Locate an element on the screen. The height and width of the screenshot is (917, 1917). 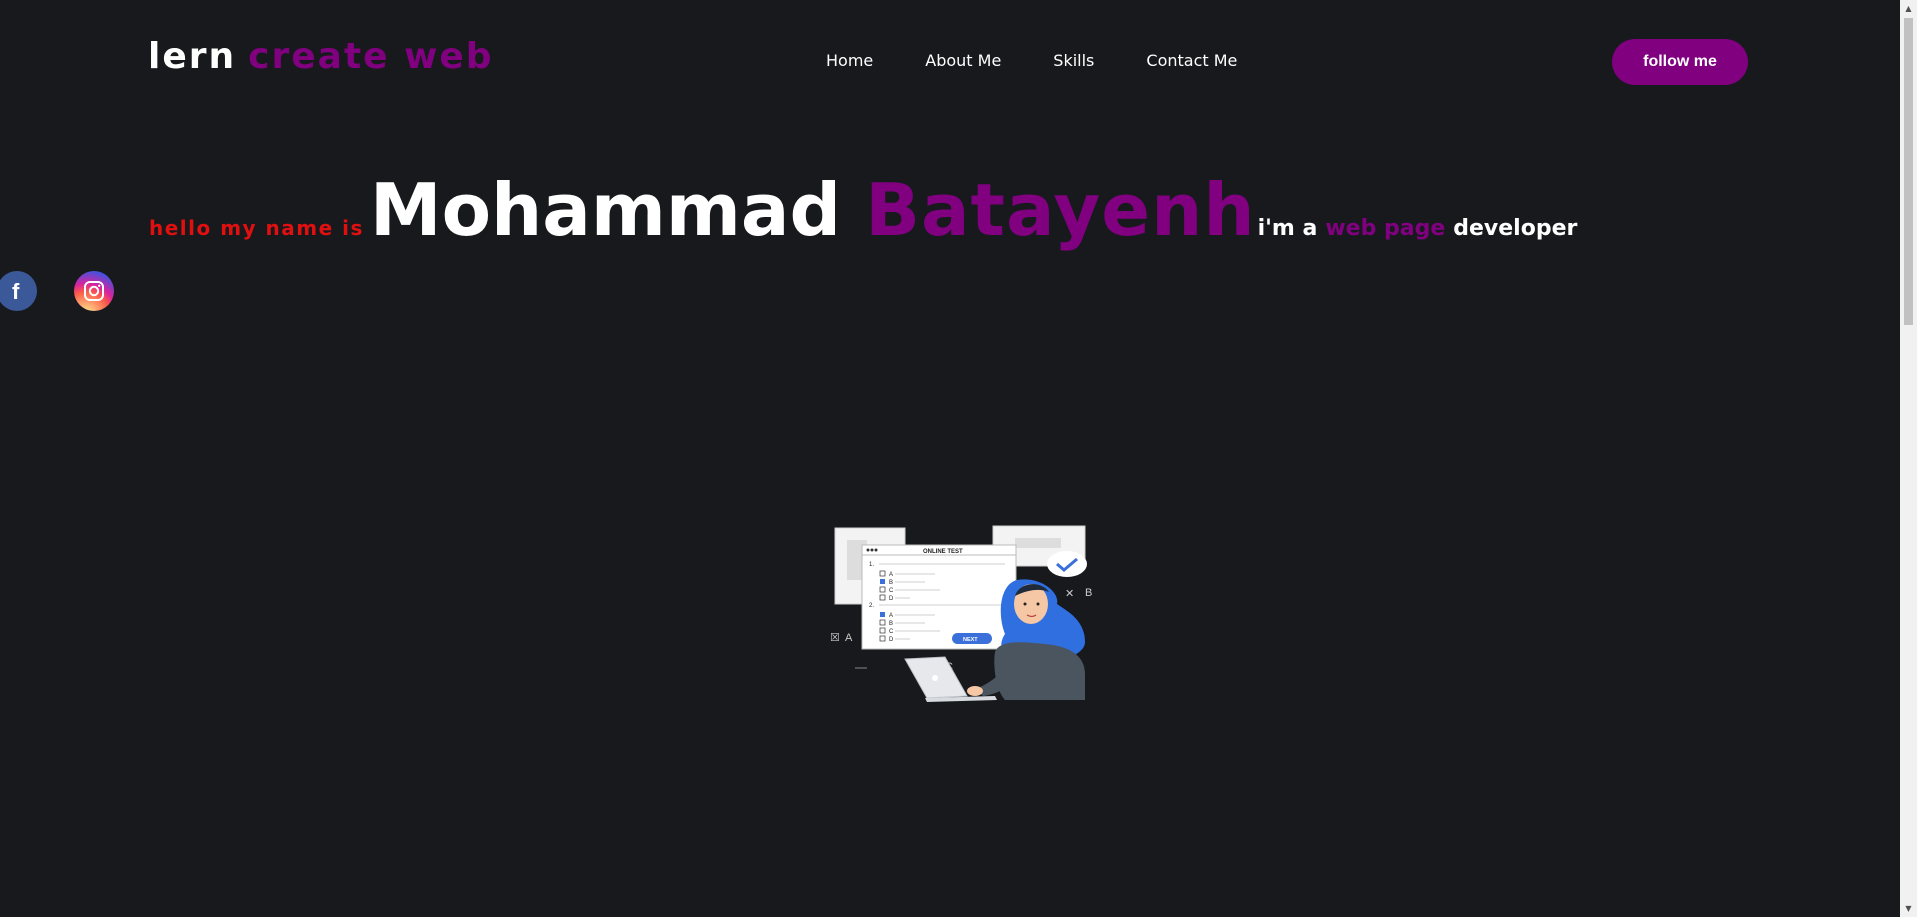
scroll-down-arrow-icon: ▼ is located at coordinates (1908, 908).